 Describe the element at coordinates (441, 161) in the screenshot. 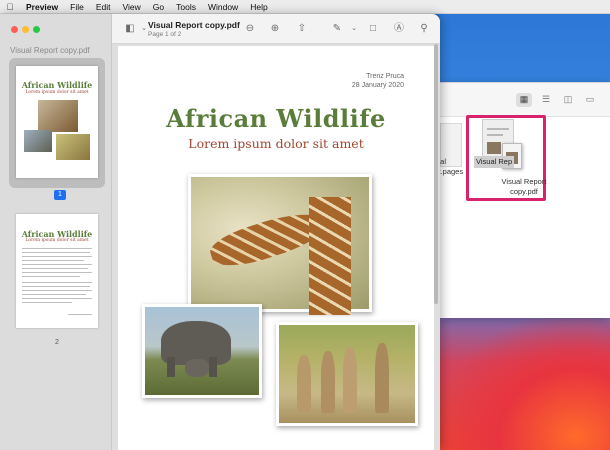

I see `pages-file-label-line1: ual` at that location.